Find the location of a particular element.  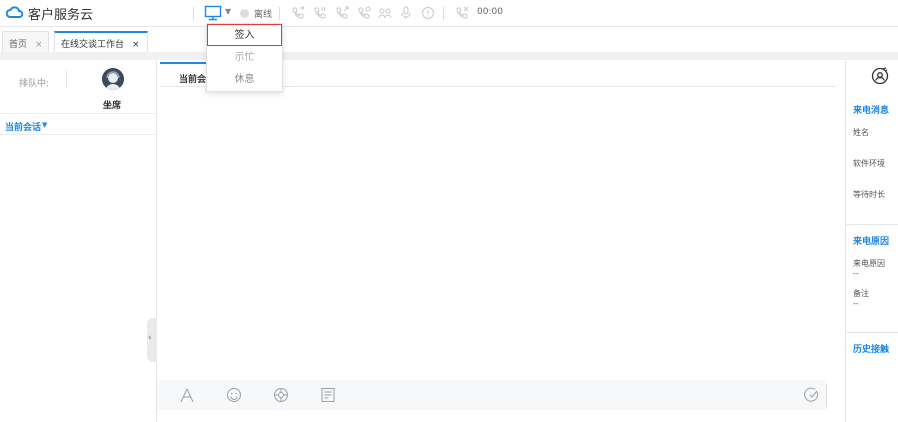

software-env-label: 软件环境 is located at coordinates (869, 163).